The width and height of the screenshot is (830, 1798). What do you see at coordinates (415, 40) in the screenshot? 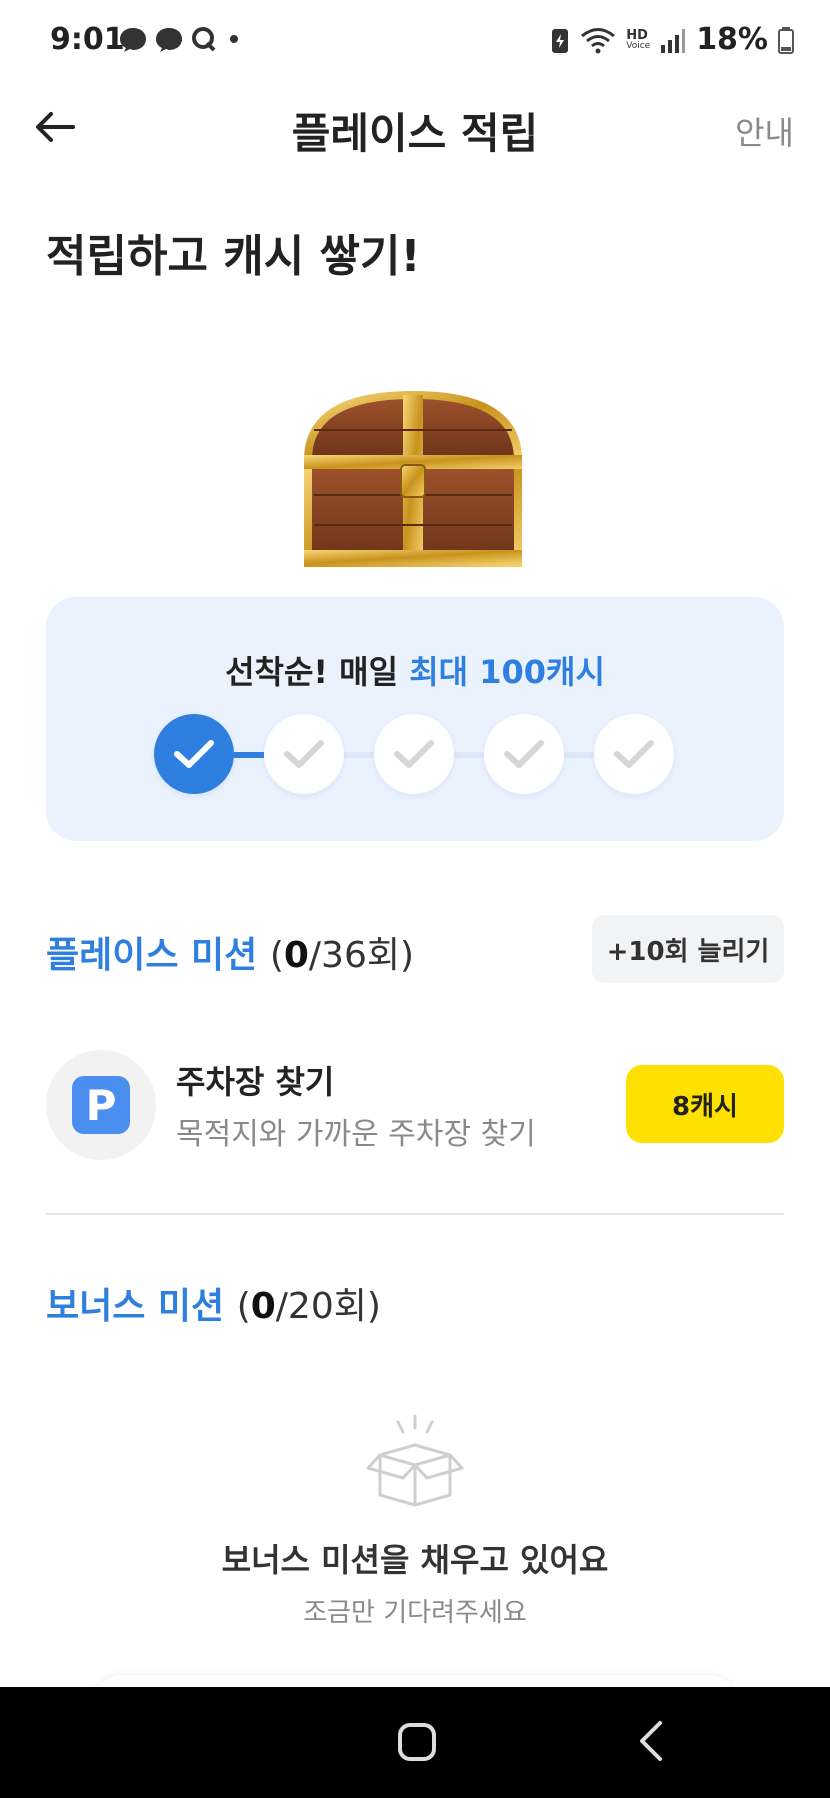
I see `status-bar: 9:01 HD Voice 18%` at bounding box center [415, 40].